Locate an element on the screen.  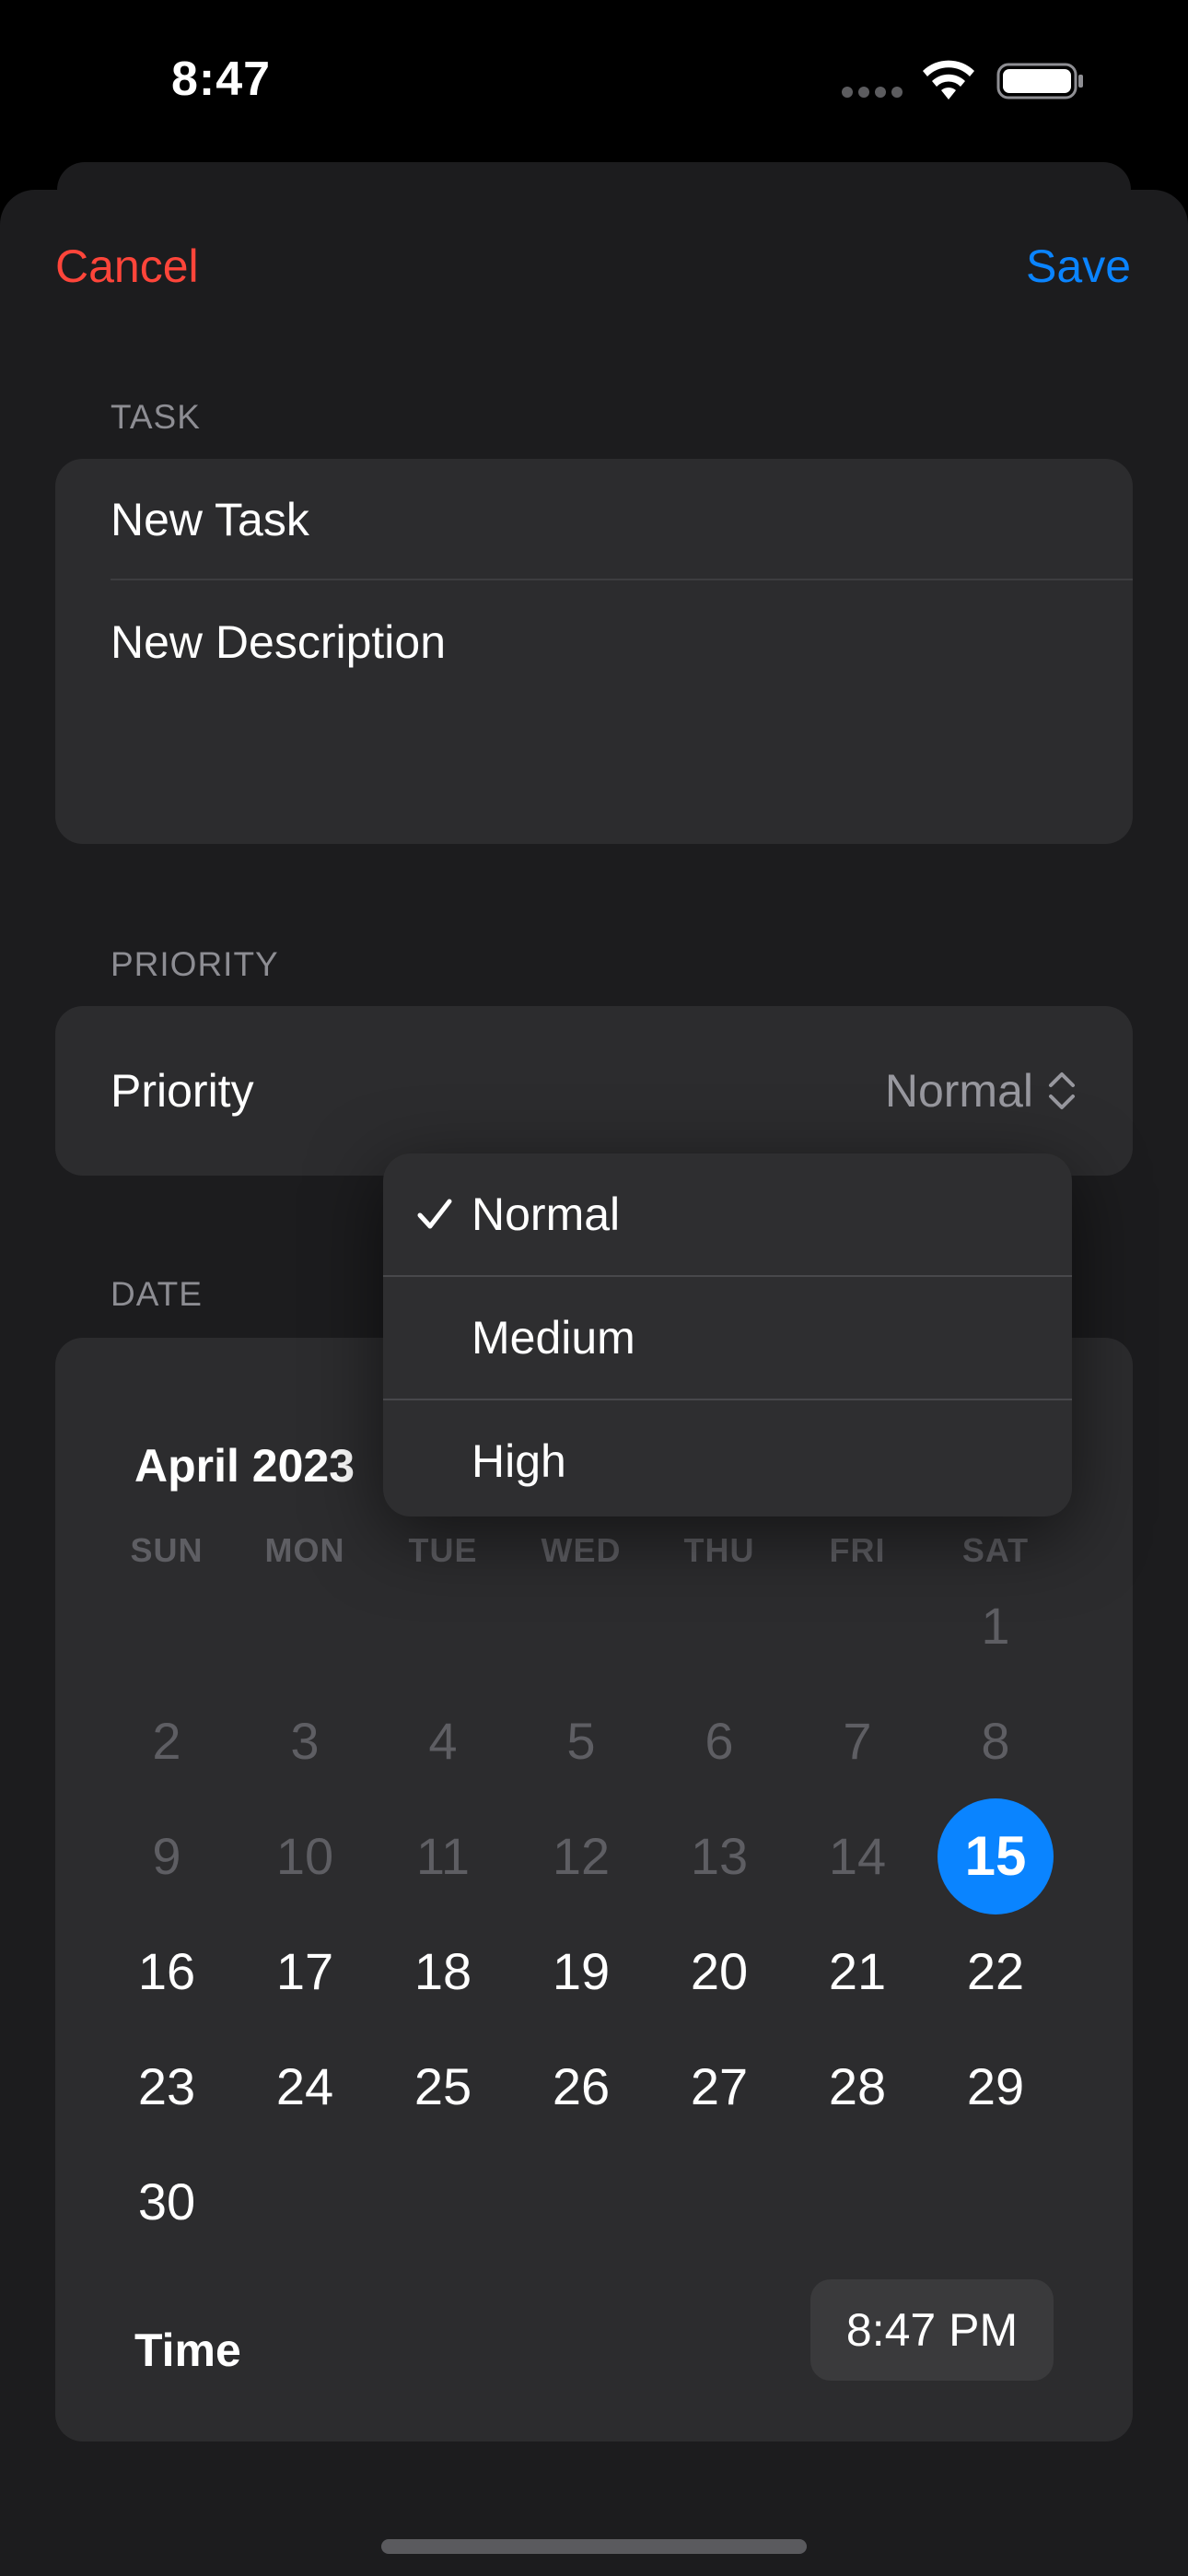
weekday-label: FRI is located at coordinates (857, 1550).